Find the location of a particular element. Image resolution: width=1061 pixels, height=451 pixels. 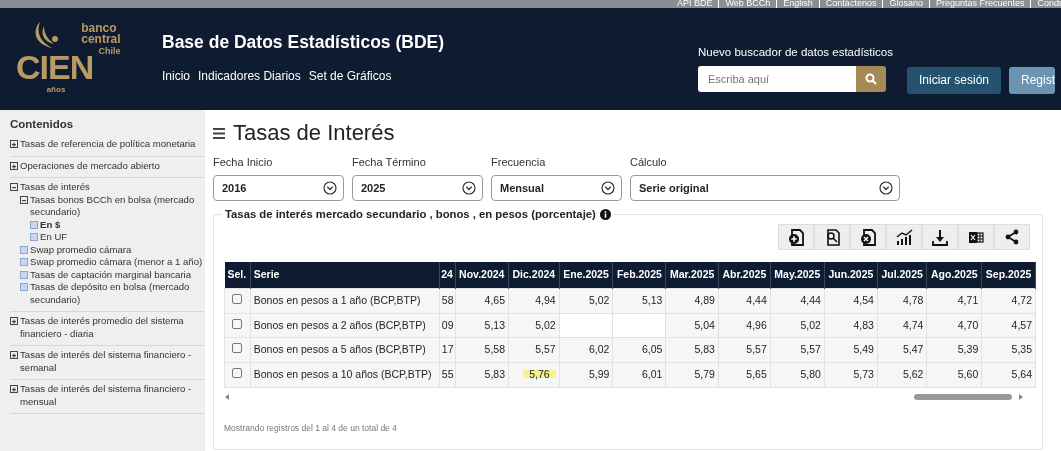

table-cell: 4,71 is located at coordinates (968, 299).